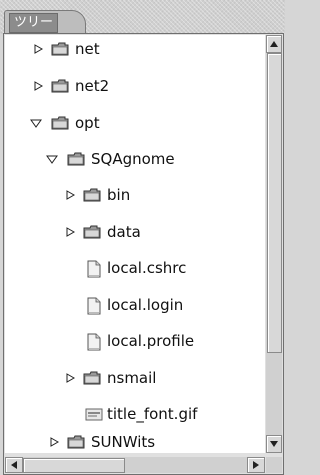 The width and height of the screenshot is (320, 475). I want to click on arrow-left-icon, so click(14, 465).